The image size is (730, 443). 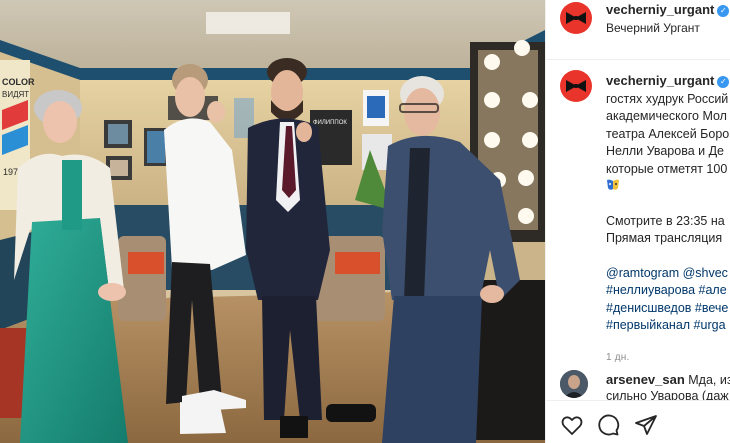 I want to click on share-icon, so click(x=646, y=425).